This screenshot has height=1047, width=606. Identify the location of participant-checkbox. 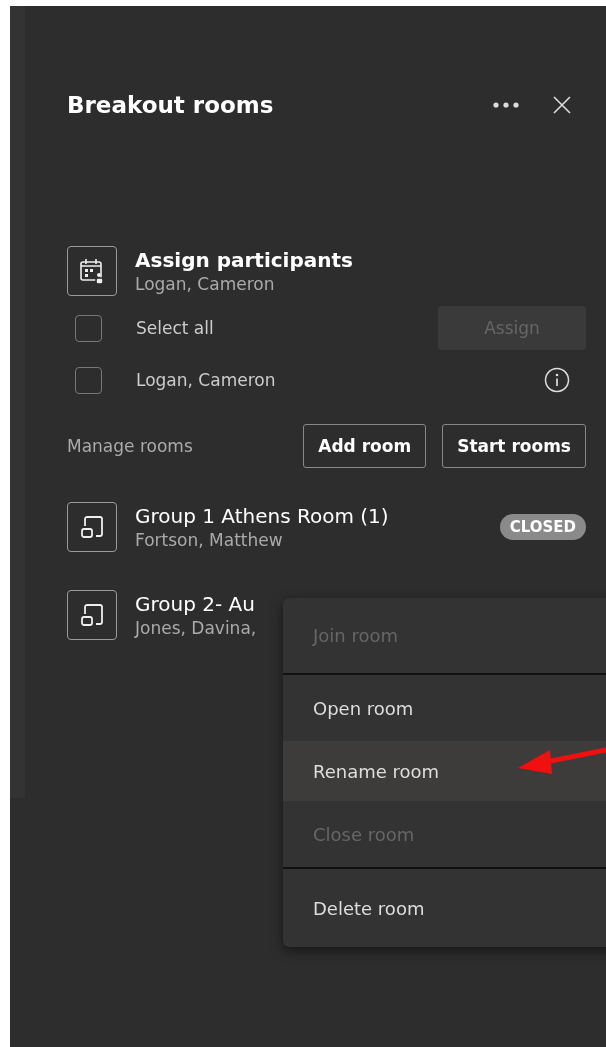
(88, 380).